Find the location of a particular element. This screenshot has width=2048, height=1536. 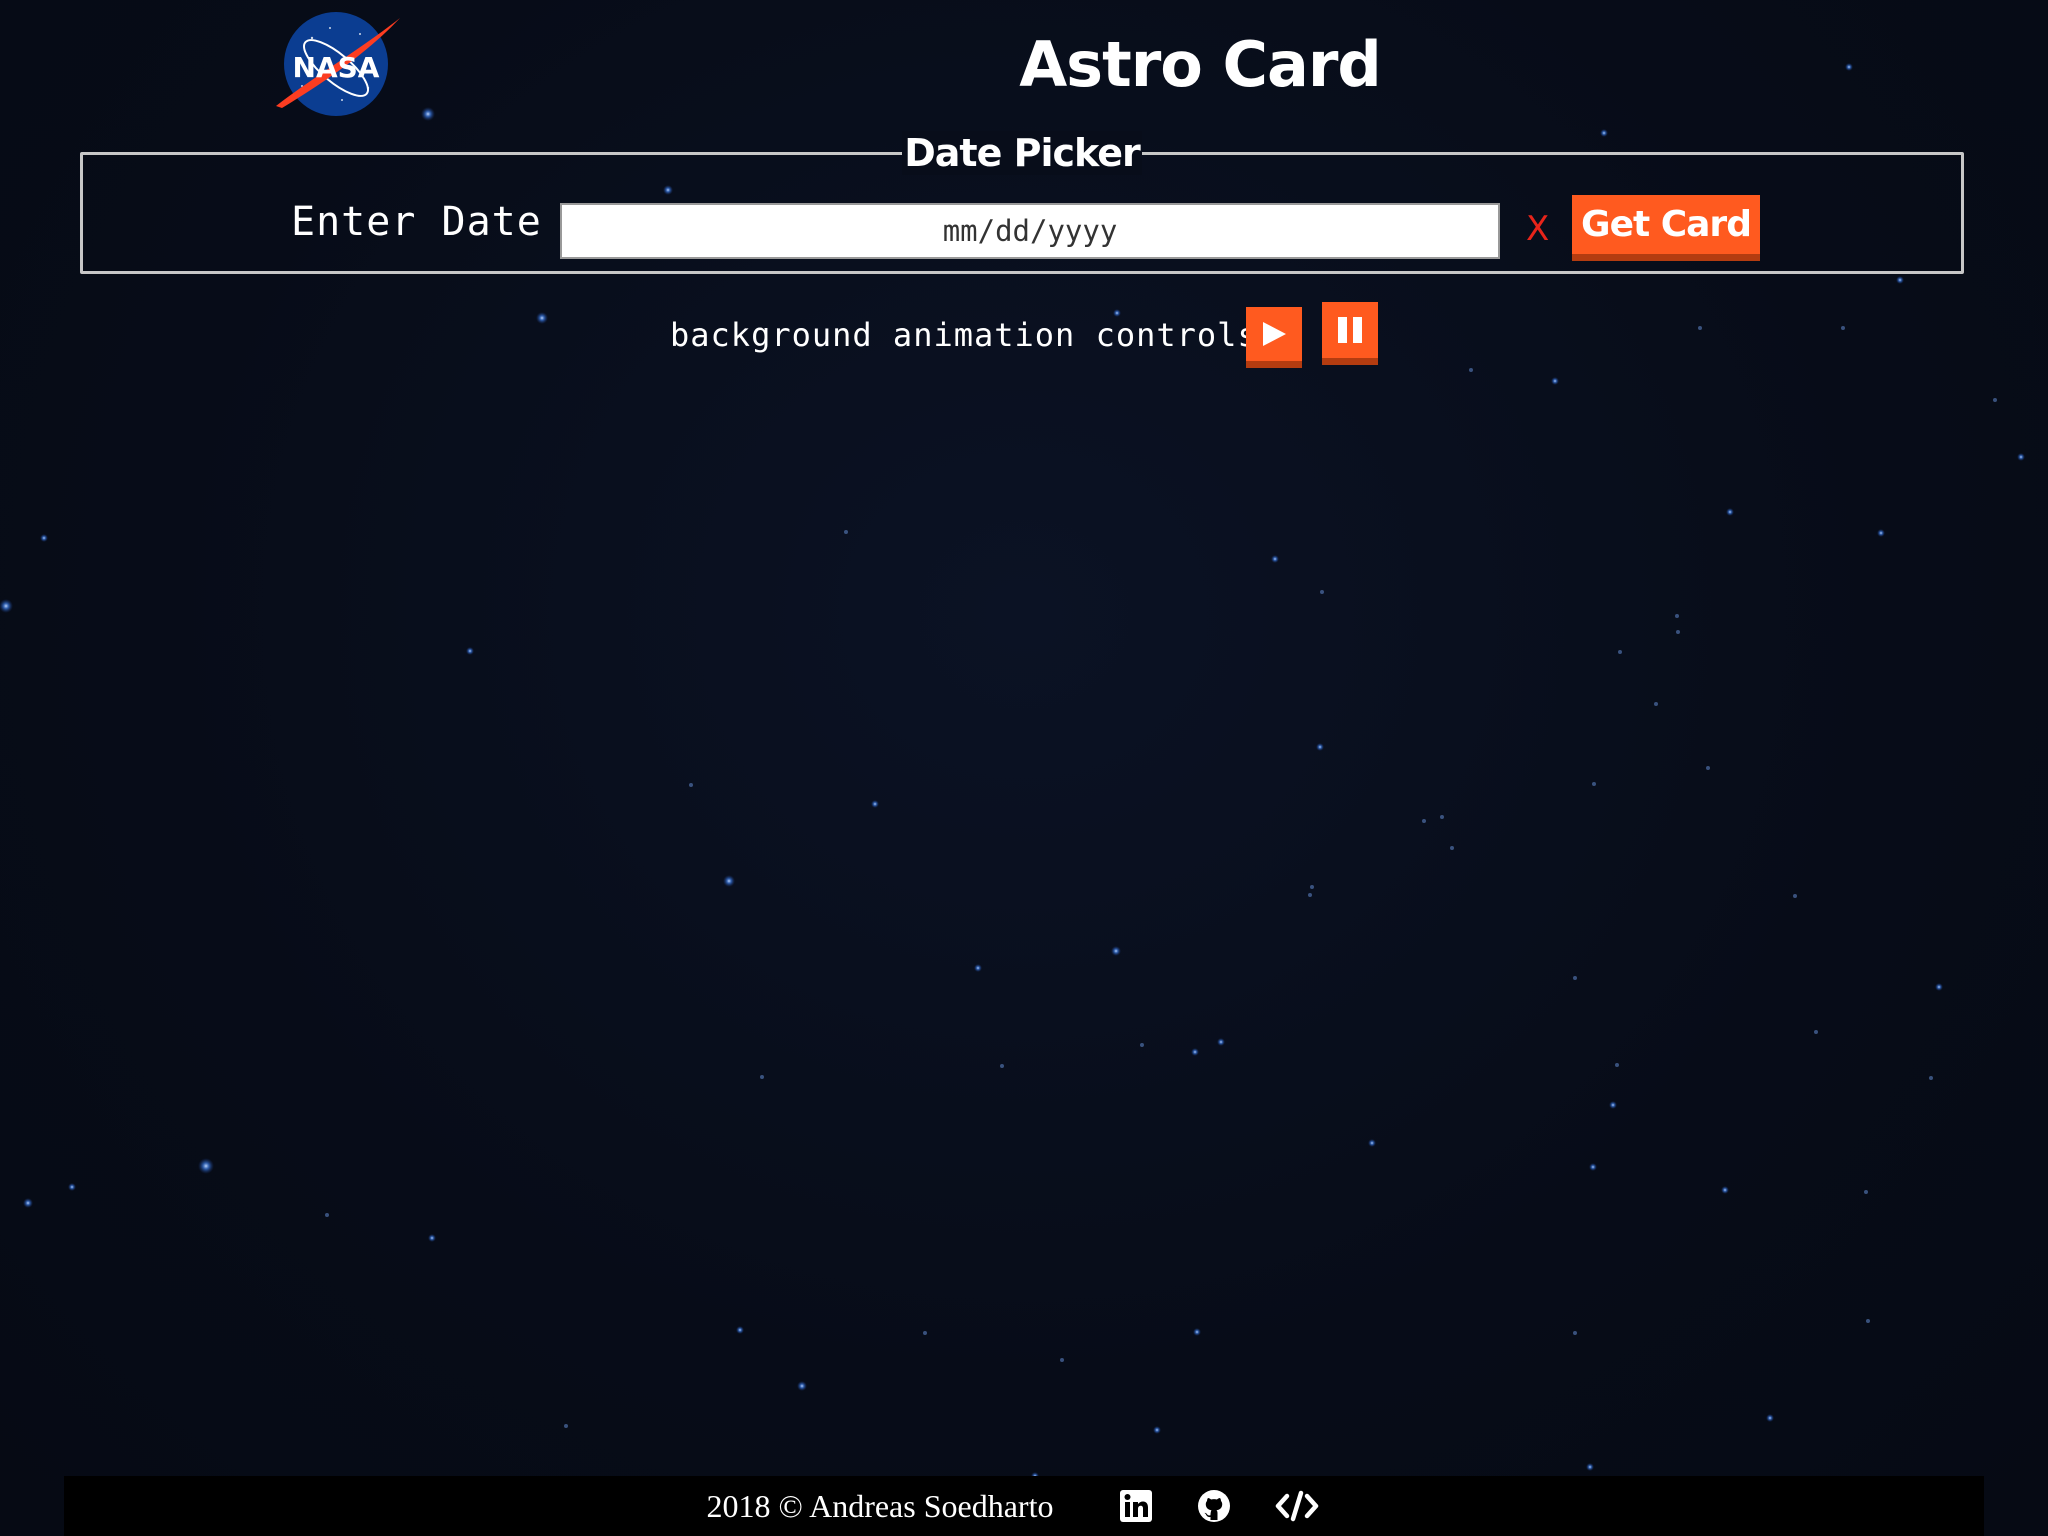

page-footer: 2018 © Andreas Soedharto is located at coordinates (1024, 1506).